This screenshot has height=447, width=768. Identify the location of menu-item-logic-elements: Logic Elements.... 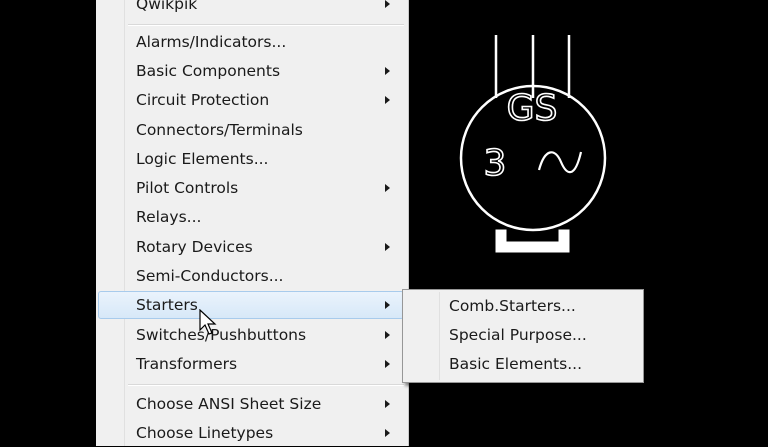
(251, 159).